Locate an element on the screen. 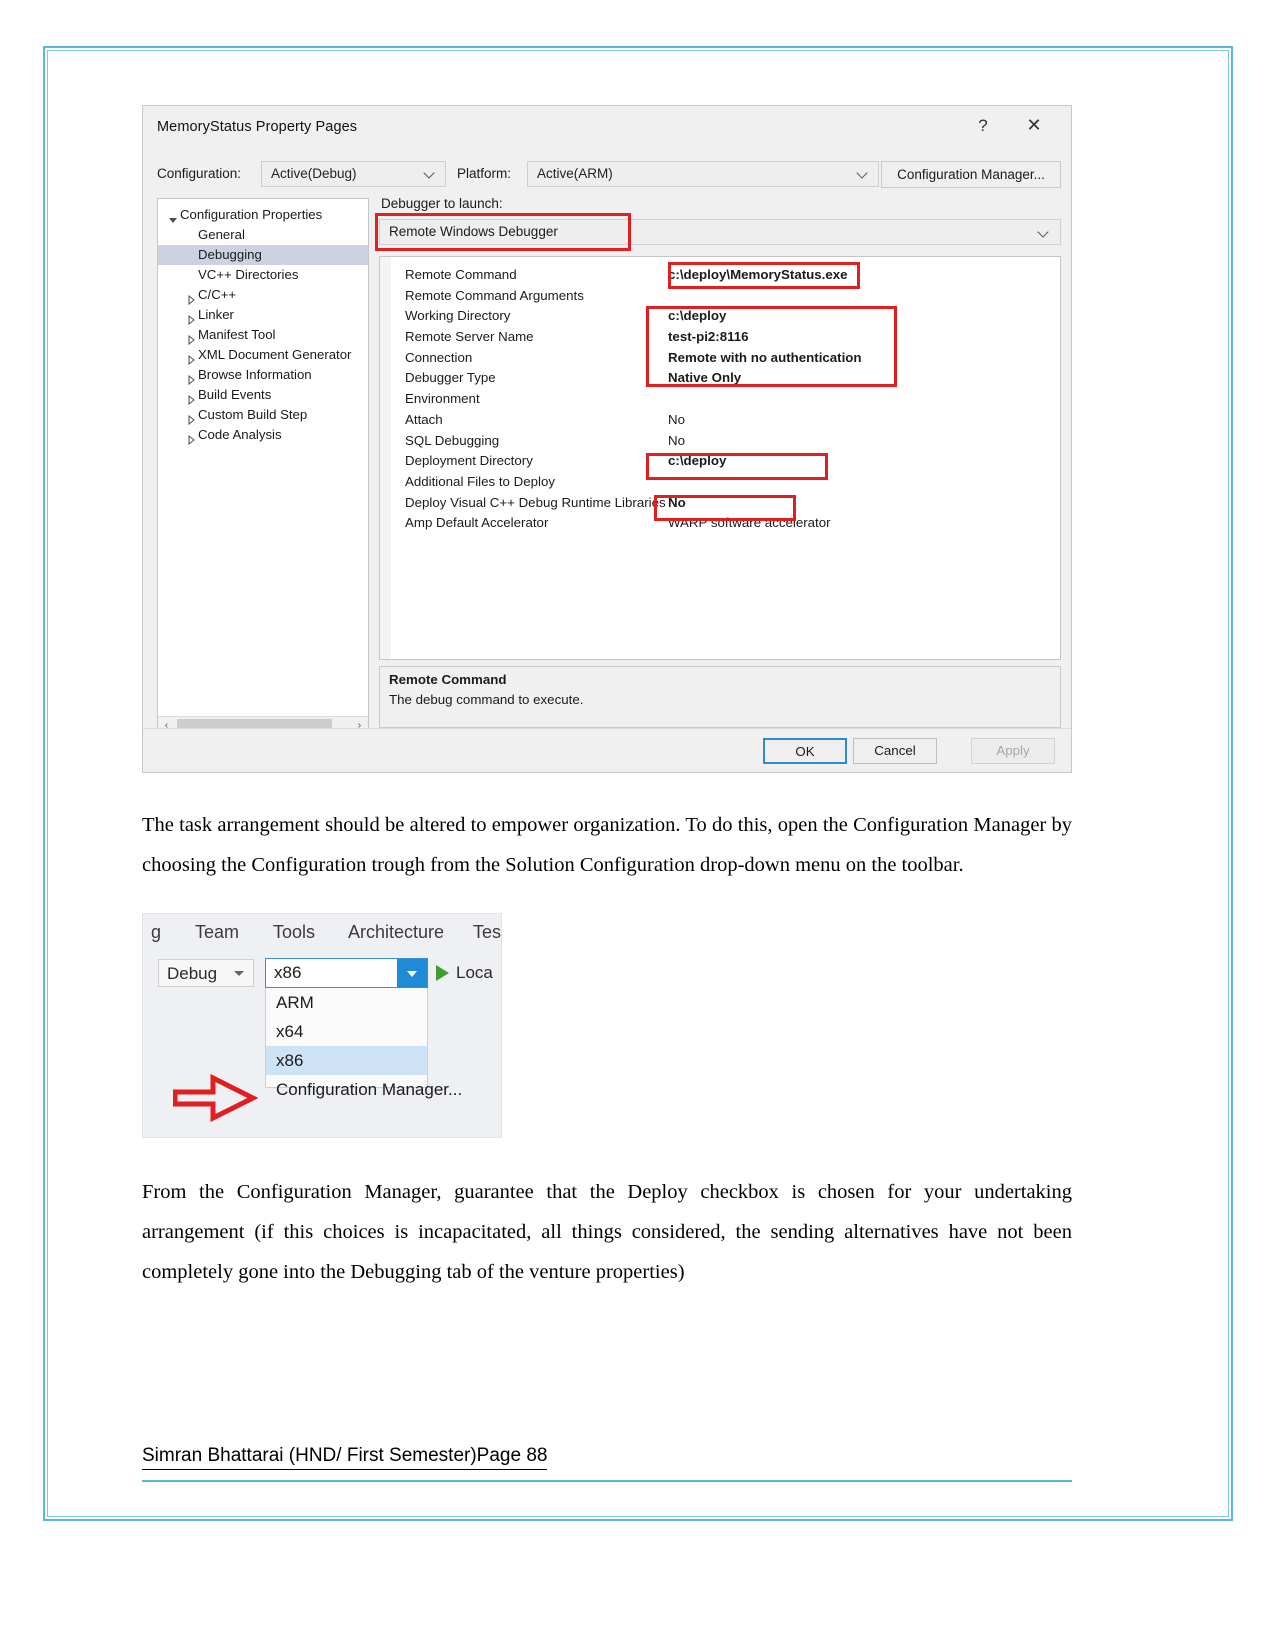 The width and height of the screenshot is (1275, 1651). configuration-select-value: Active(Debug) is located at coordinates (314, 173).